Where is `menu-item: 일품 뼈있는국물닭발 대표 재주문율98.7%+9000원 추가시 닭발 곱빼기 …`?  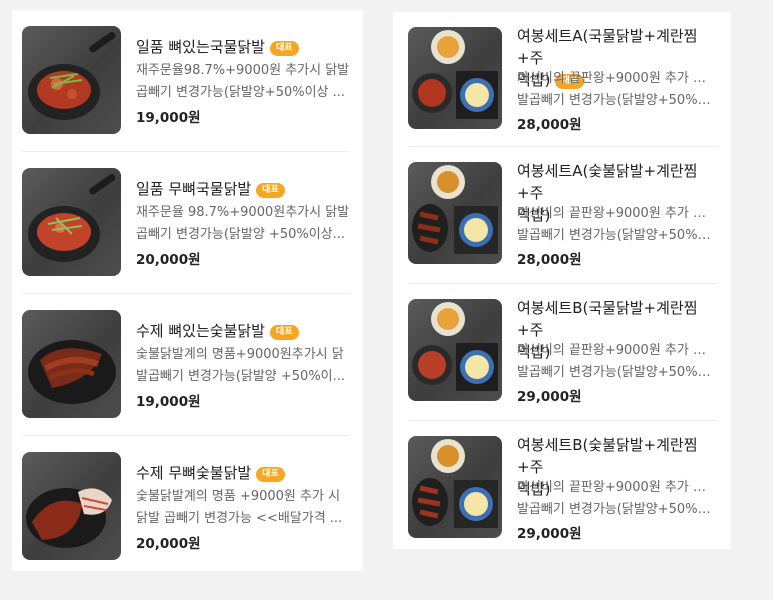
menu-item: 일품 뼈있는국물닭발 대표 재주문율98.7%+9000원 추가시 닭발 곱빼기 … is located at coordinates (187, 80).